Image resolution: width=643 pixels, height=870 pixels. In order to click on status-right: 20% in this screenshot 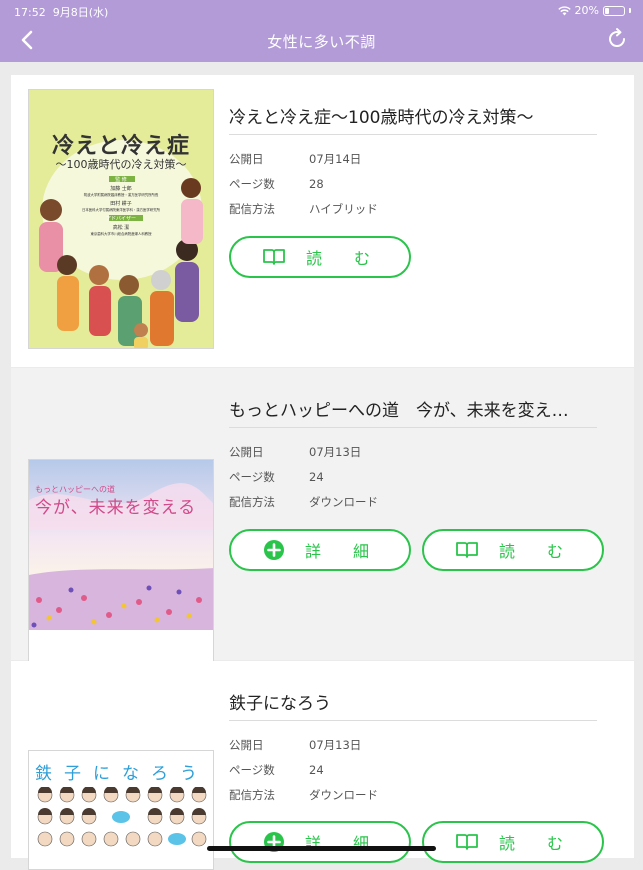, I will do `click(594, 10)`.